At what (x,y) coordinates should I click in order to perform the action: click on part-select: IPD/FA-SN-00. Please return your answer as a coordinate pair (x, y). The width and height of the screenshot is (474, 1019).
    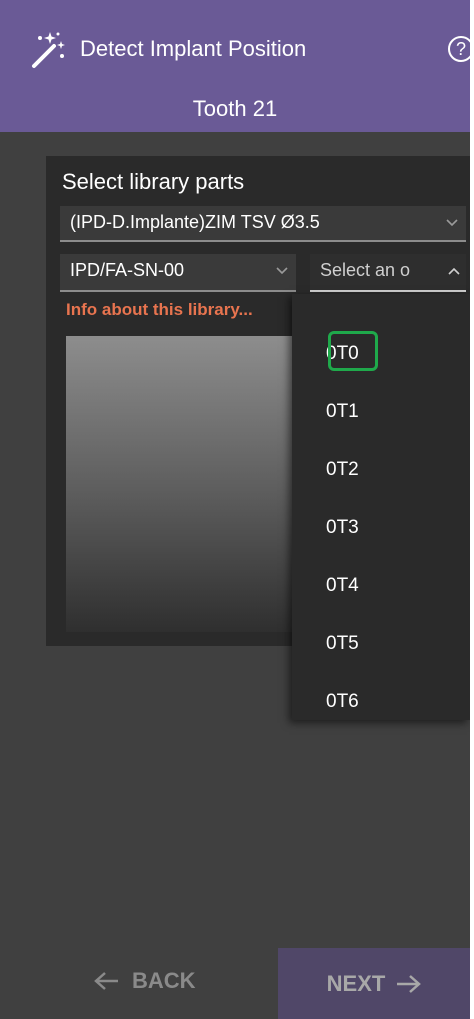
    Looking at the image, I should click on (178, 273).